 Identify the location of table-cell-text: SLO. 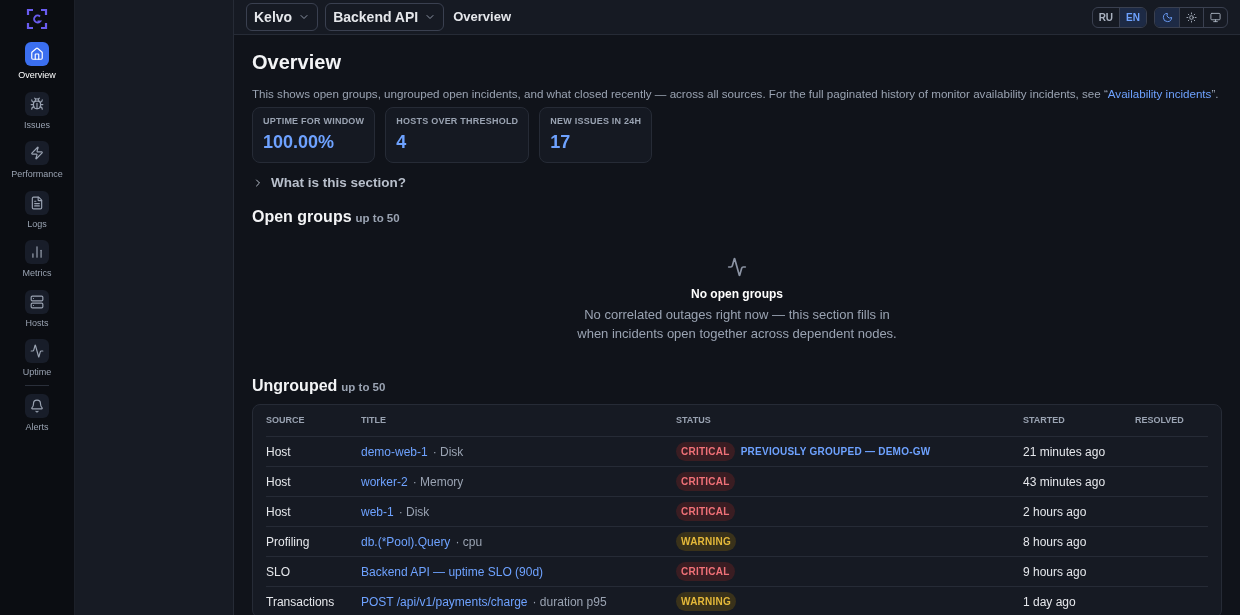
(278, 572).